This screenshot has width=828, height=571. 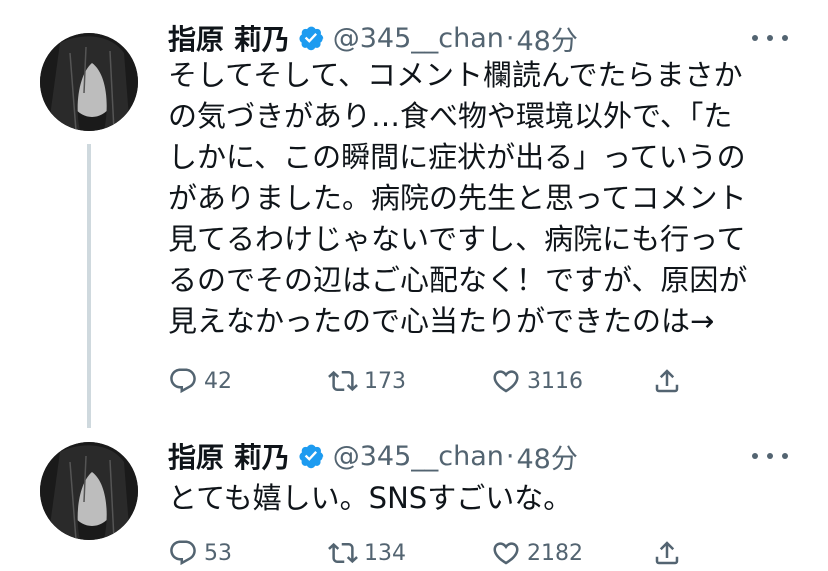 What do you see at coordinates (555, 553) in the screenshot?
I see `like-count: 2182` at bounding box center [555, 553].